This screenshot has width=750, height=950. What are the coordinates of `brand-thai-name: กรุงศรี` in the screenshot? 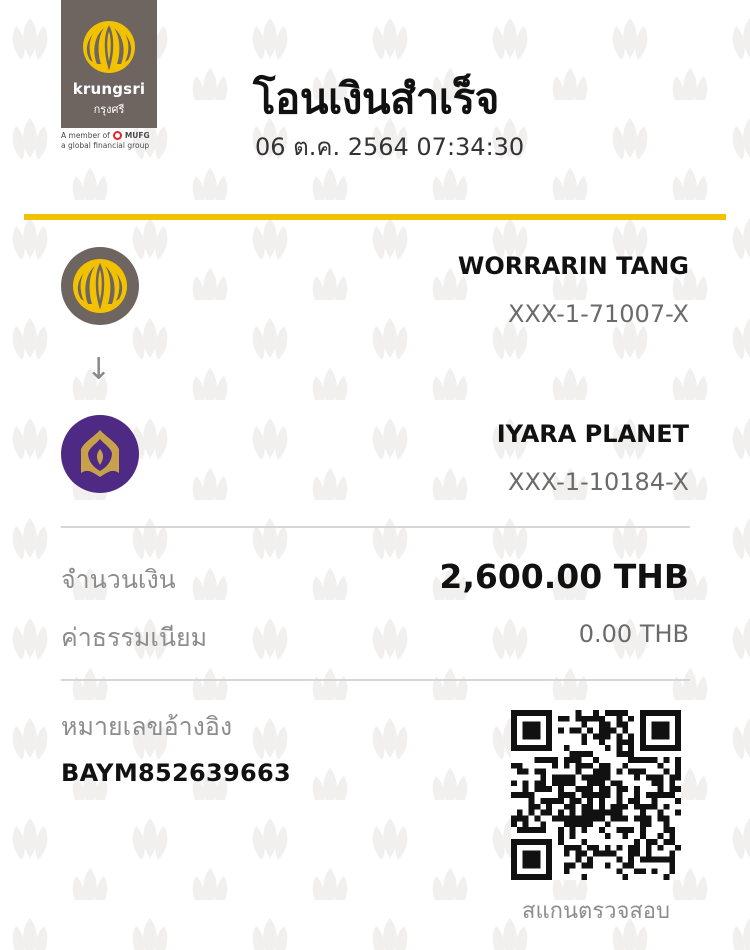 It's located at (109, 109).